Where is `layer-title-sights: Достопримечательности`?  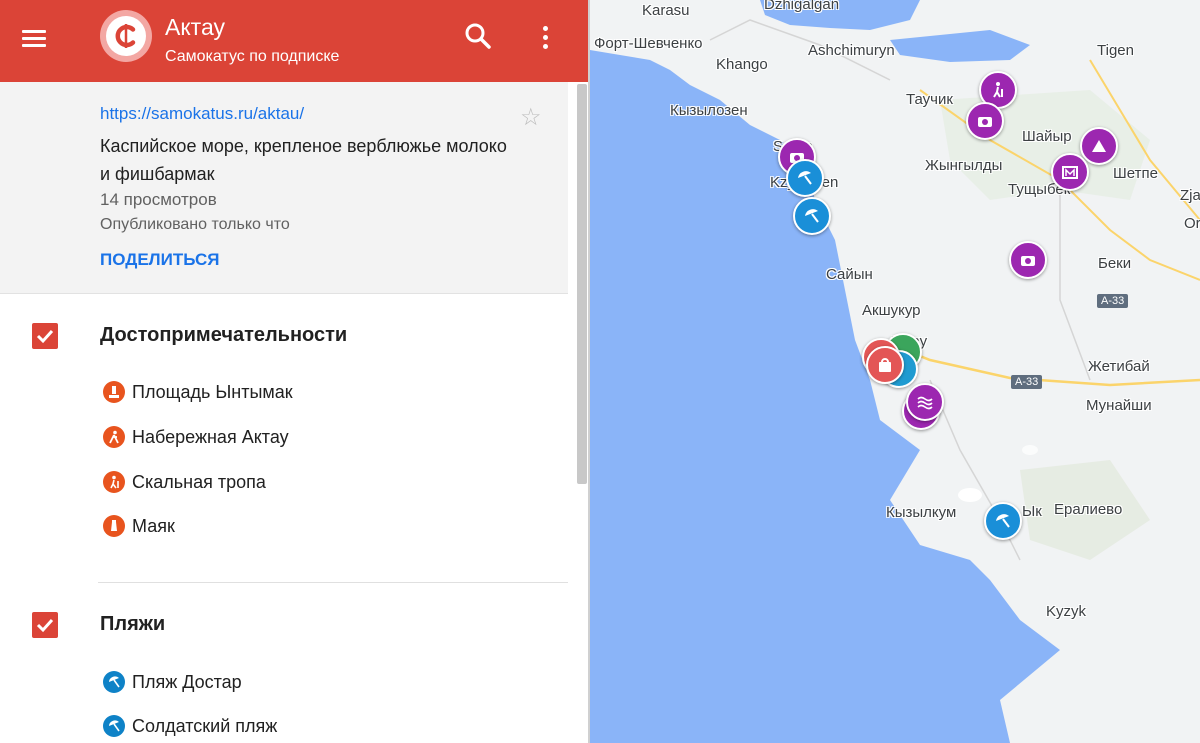
layer-title-sights: Достопримечательности is located at coordinates (224, 335).